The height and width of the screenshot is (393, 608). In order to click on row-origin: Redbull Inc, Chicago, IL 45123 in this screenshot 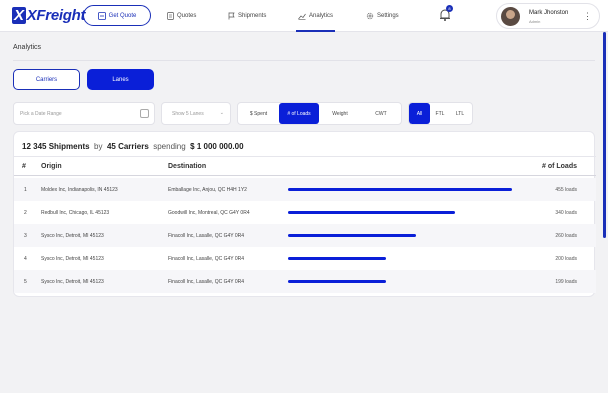, I will do `click(75, 213)`.